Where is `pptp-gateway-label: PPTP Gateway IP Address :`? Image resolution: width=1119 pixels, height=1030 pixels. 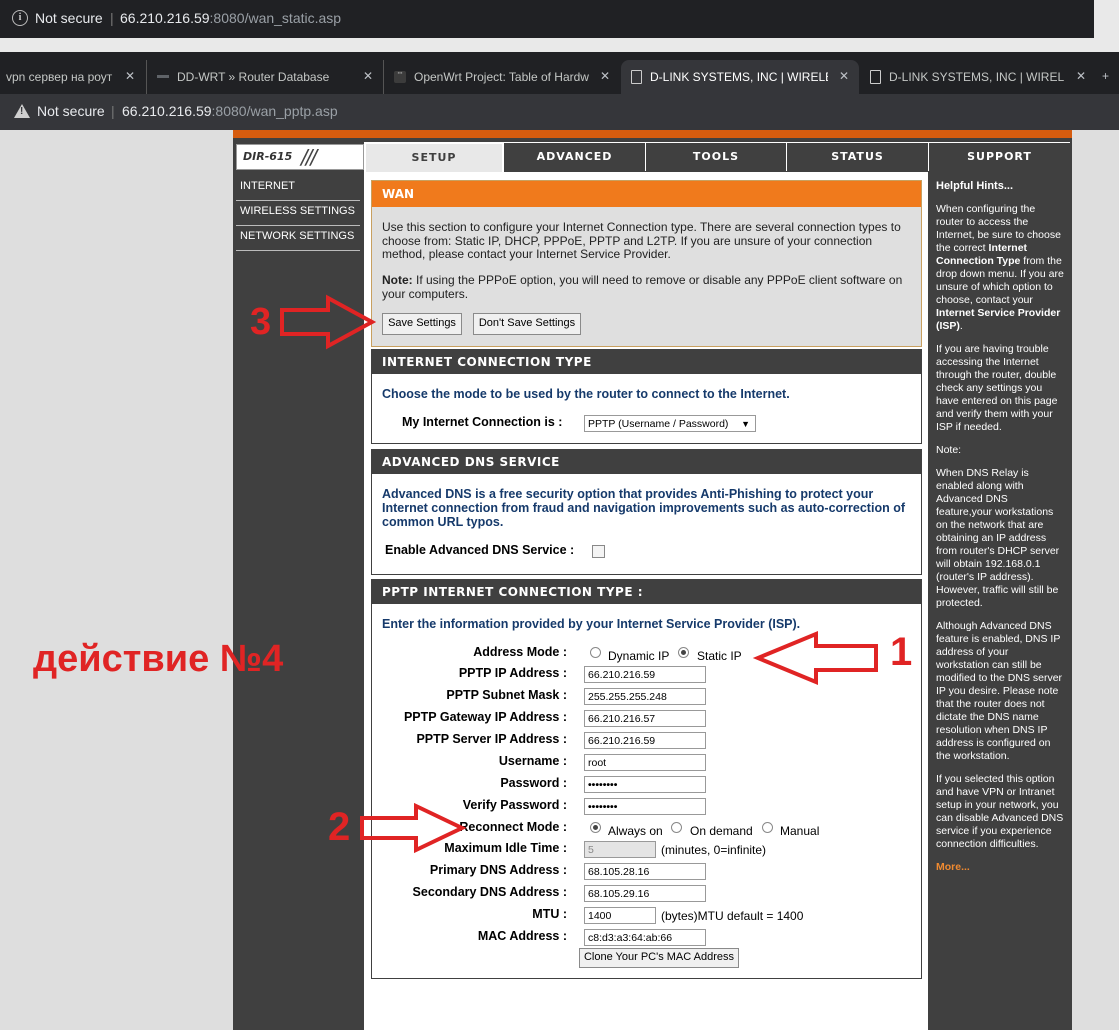
pptp-gateway-label: PPTP Gateway IP Address : is located at coordinates (485, 717).